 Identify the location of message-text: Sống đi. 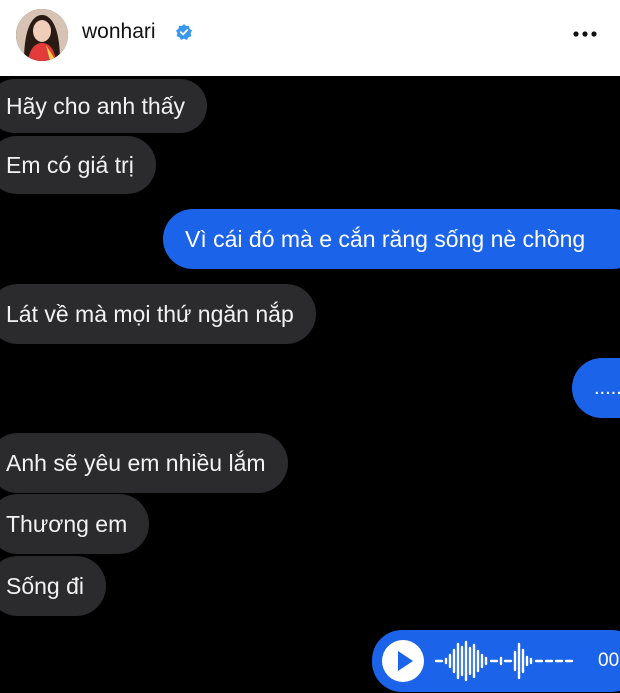
(45, 585).